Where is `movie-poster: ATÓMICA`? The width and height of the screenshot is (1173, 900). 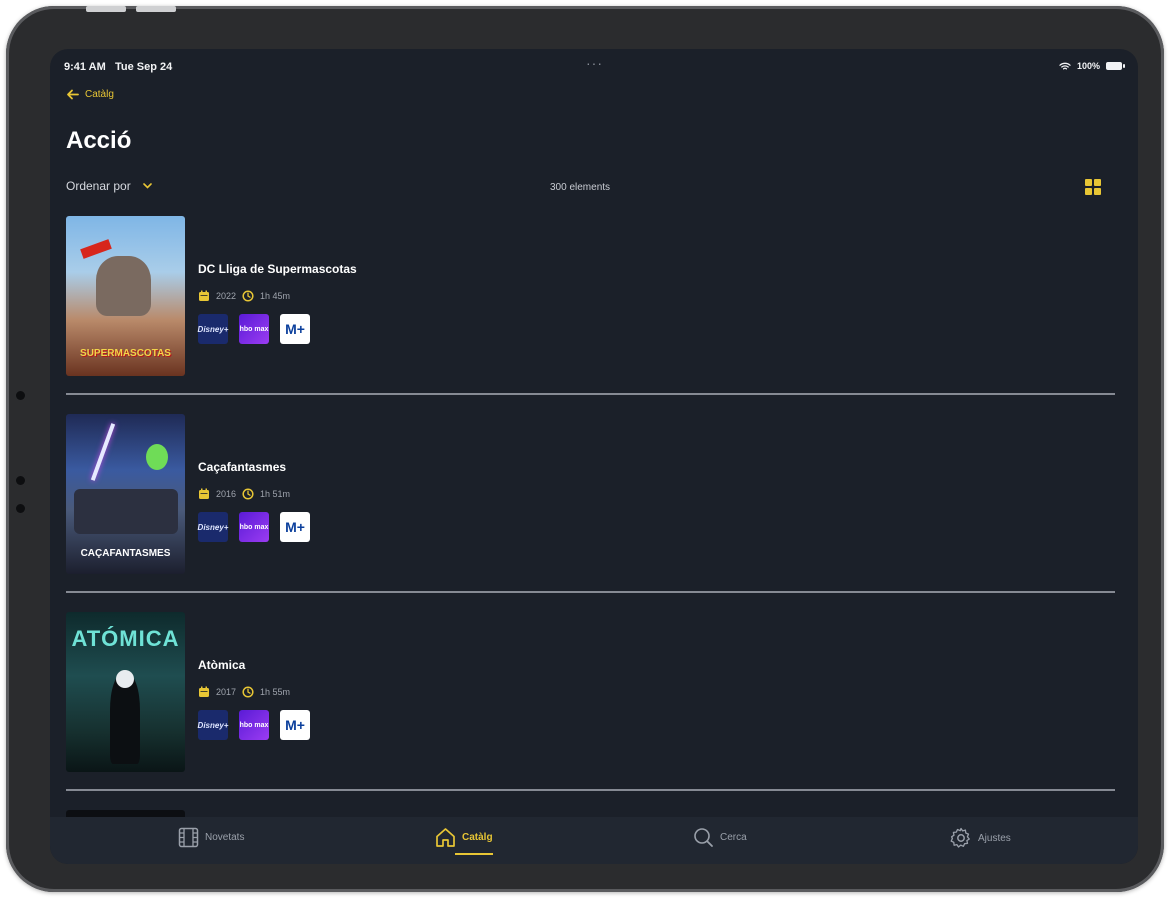 movie-poster: ATÓMICA is located at coordinates (125, 692).